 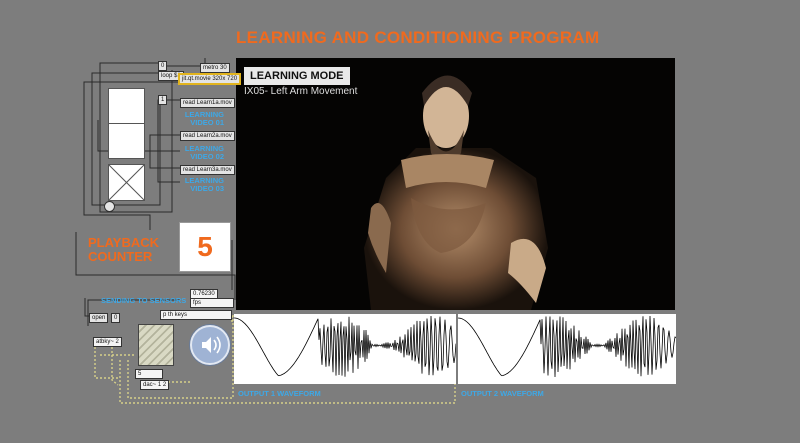 What do you see at coordinates (207, 170) in the screenshot?
I see `read-learn3: read Learn3a.mov` at bounding box center [207, 170].